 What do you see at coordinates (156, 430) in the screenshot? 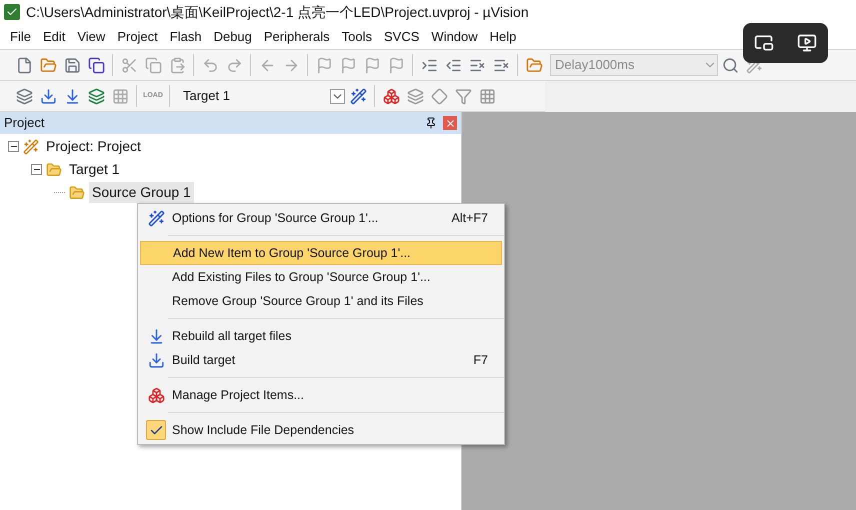
I see `check-icon` at bounding box center [156, 430].